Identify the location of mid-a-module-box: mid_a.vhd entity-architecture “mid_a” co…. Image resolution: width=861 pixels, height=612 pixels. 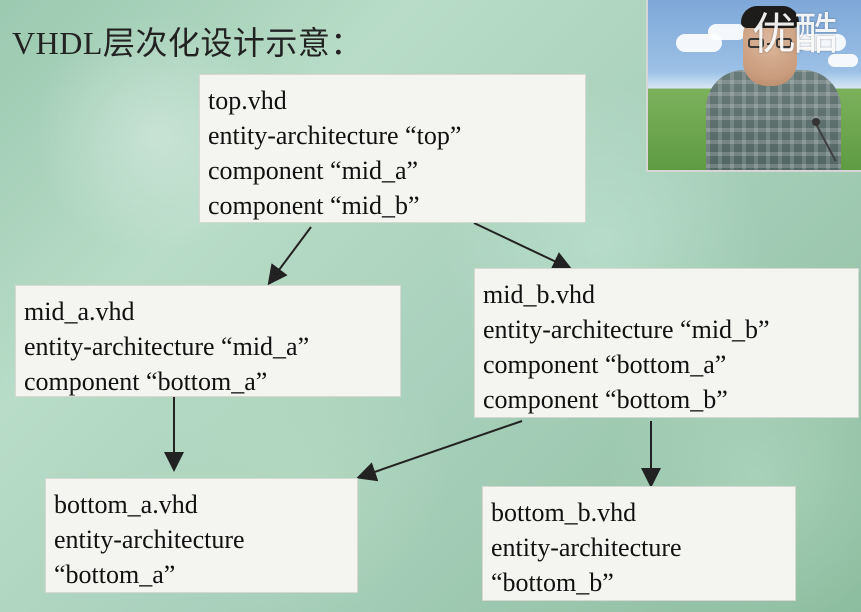
(208, 341).